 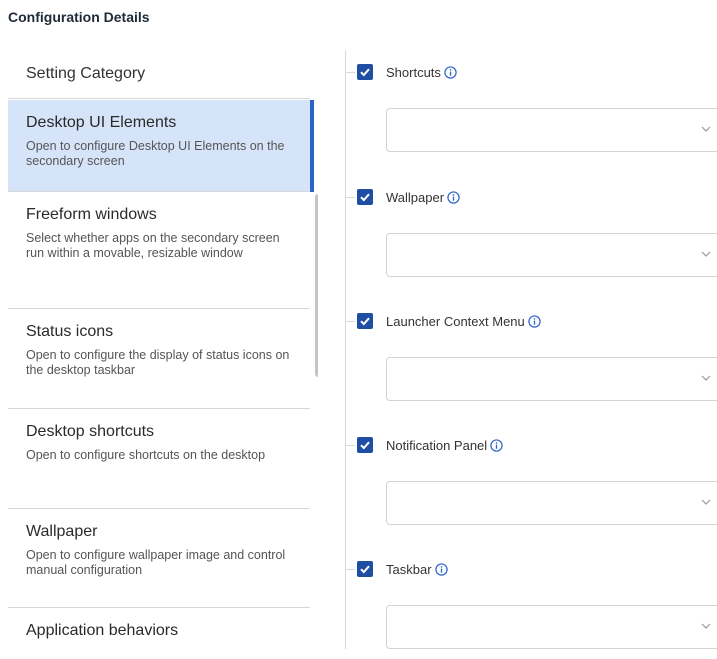 I want to click on taskbar-label: Taskbar, so click(x=417, y=569).